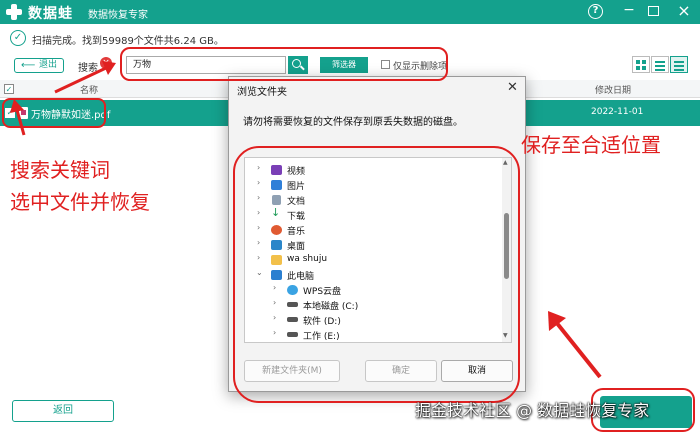 Image resolution: width=700 pixels, height=435 pixels. What do you see at coordinates (60, 170) in the screenshot?
I see `annotation-search-note: 搜索关键词` at bounding box center [60, 170].